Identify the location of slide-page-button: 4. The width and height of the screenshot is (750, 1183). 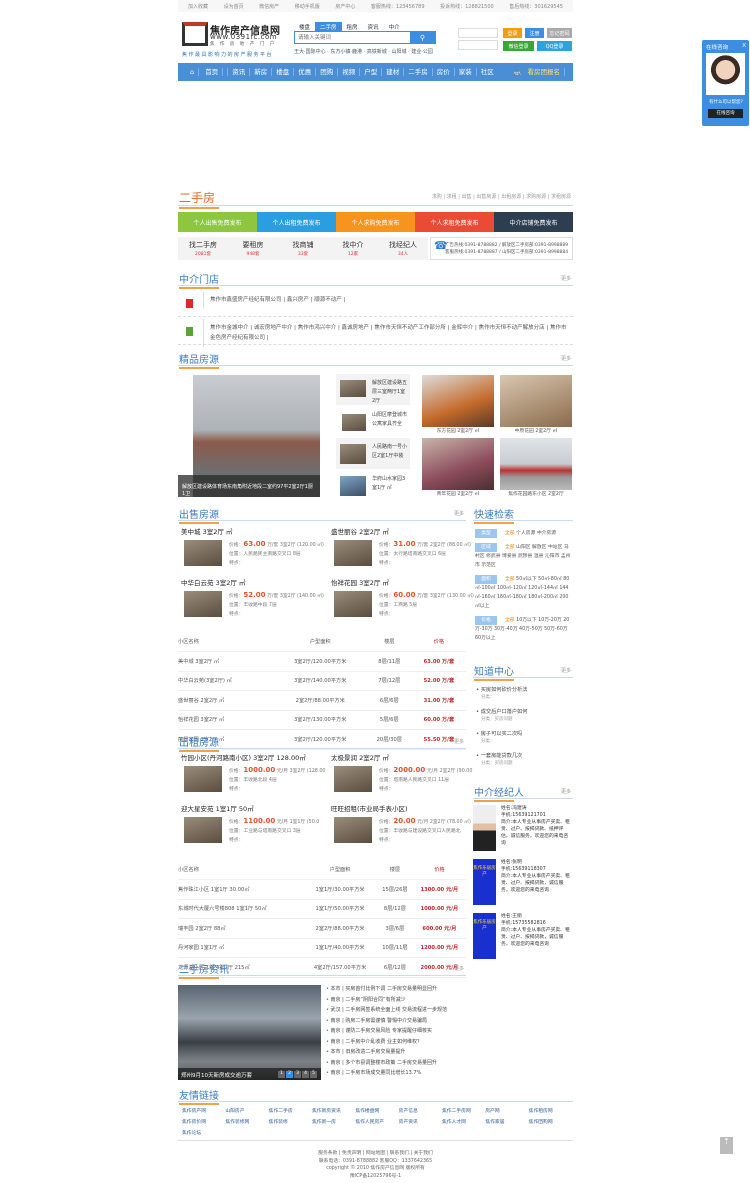
(305, 1074).